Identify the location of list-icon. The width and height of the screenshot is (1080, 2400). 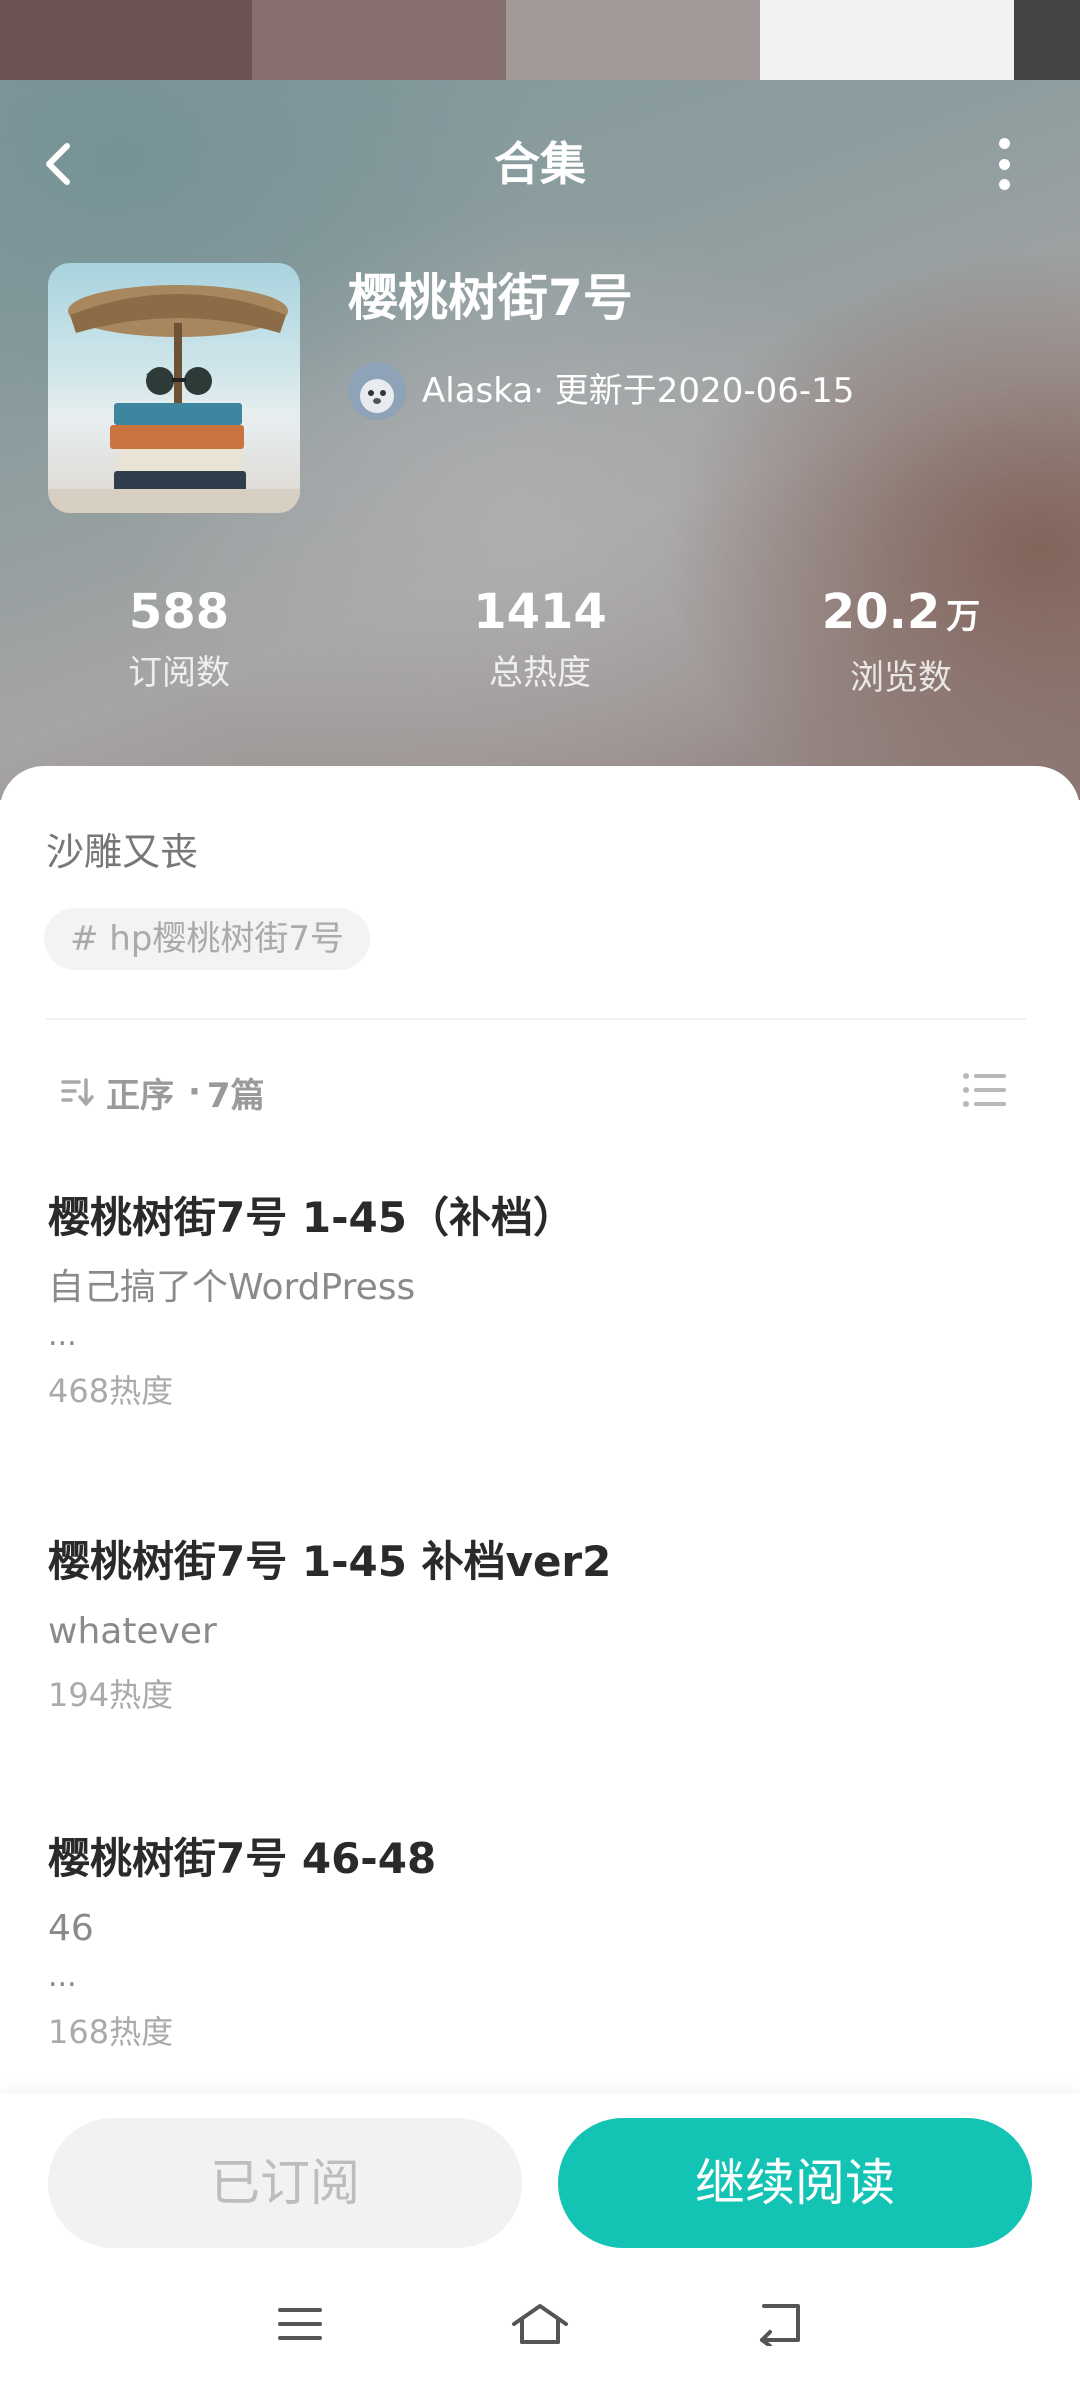
(984, 1090).